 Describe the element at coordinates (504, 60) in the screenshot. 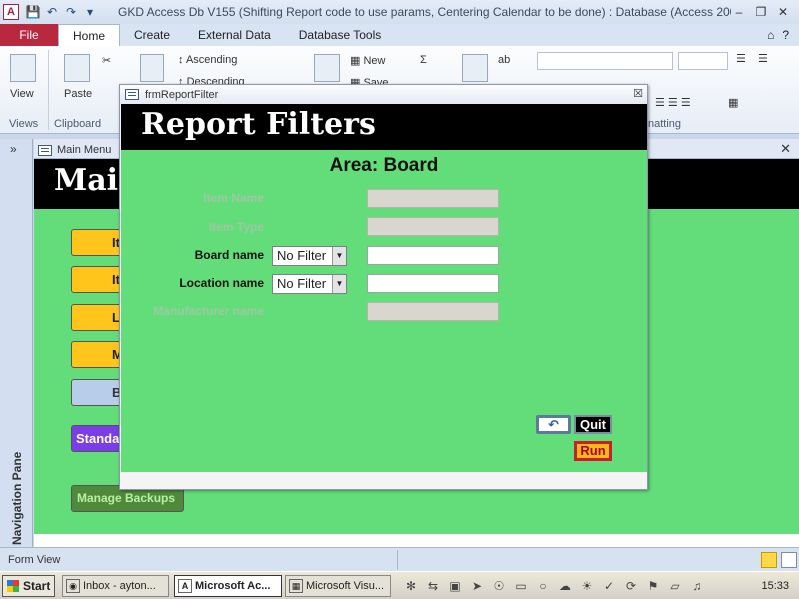

I see `replace-icon: ab` at that location.